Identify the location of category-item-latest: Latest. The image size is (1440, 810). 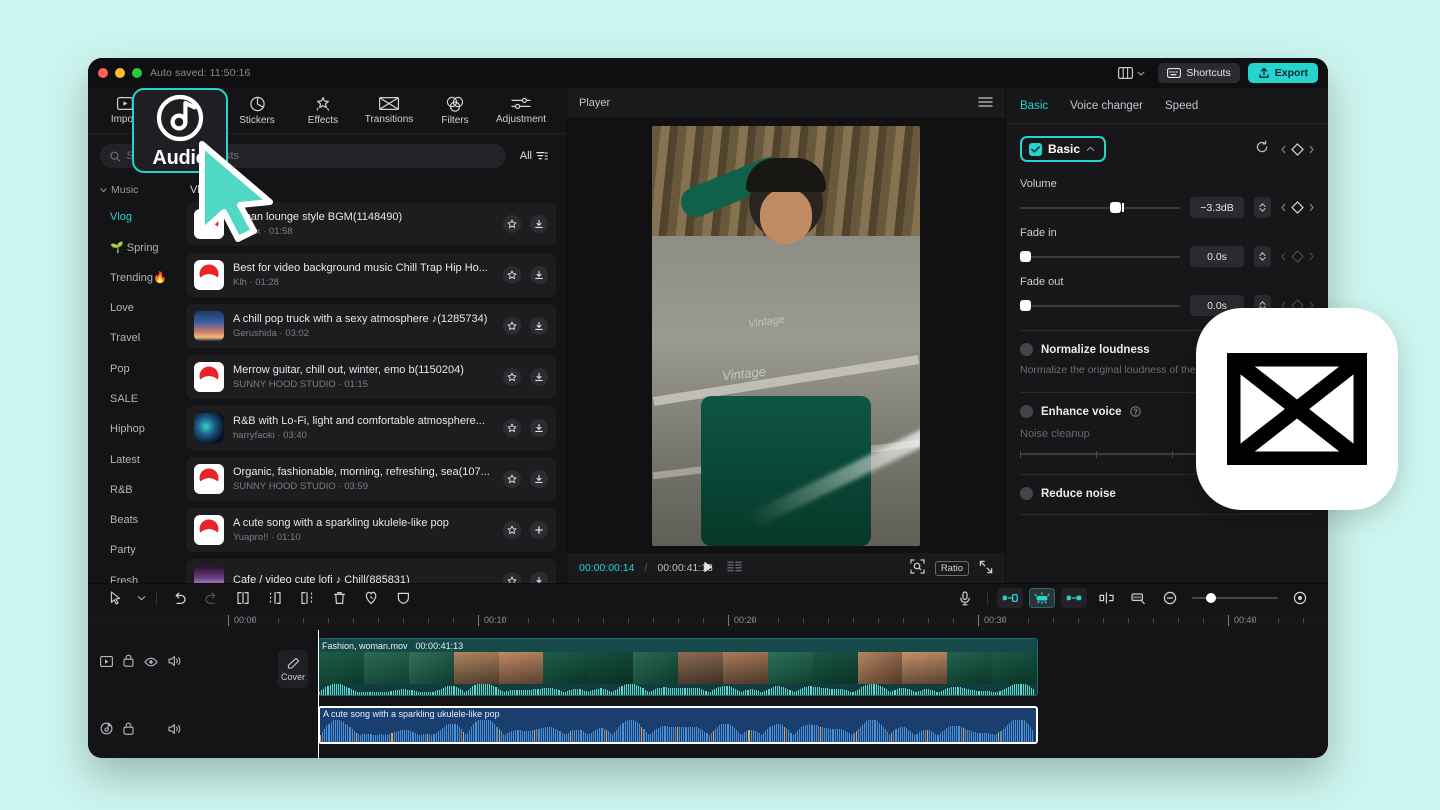
(134, 459).